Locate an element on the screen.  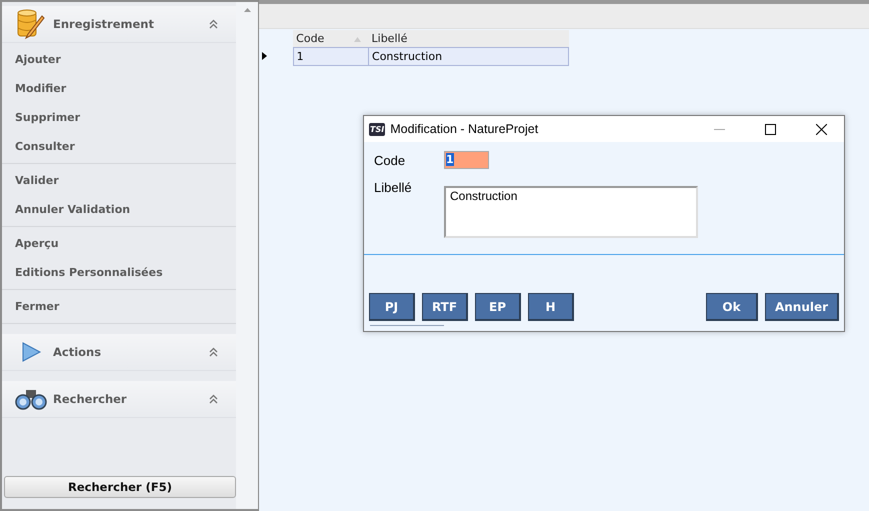
app-logo: TSI is located at coordinates (377, 129).